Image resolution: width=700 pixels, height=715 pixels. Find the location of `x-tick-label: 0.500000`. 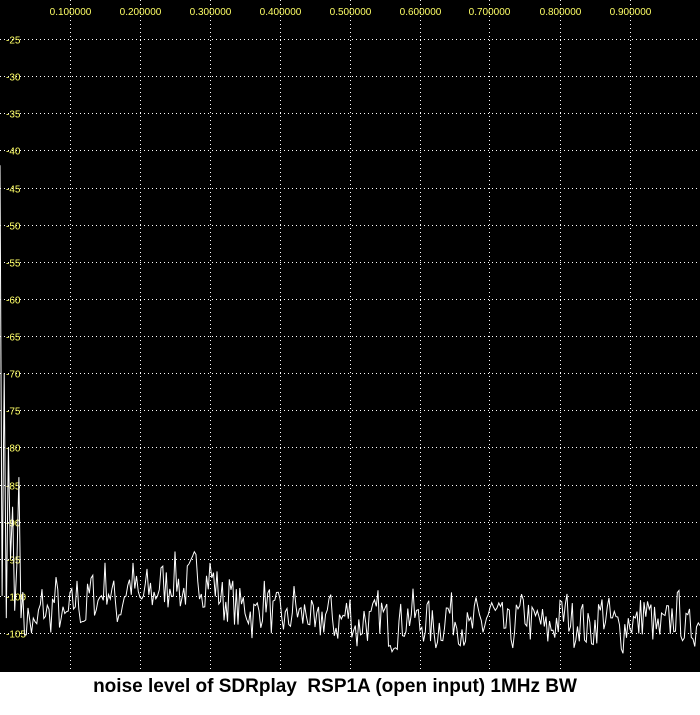

x-tick-label: 0.500000 is located at coordinates (351, 12).